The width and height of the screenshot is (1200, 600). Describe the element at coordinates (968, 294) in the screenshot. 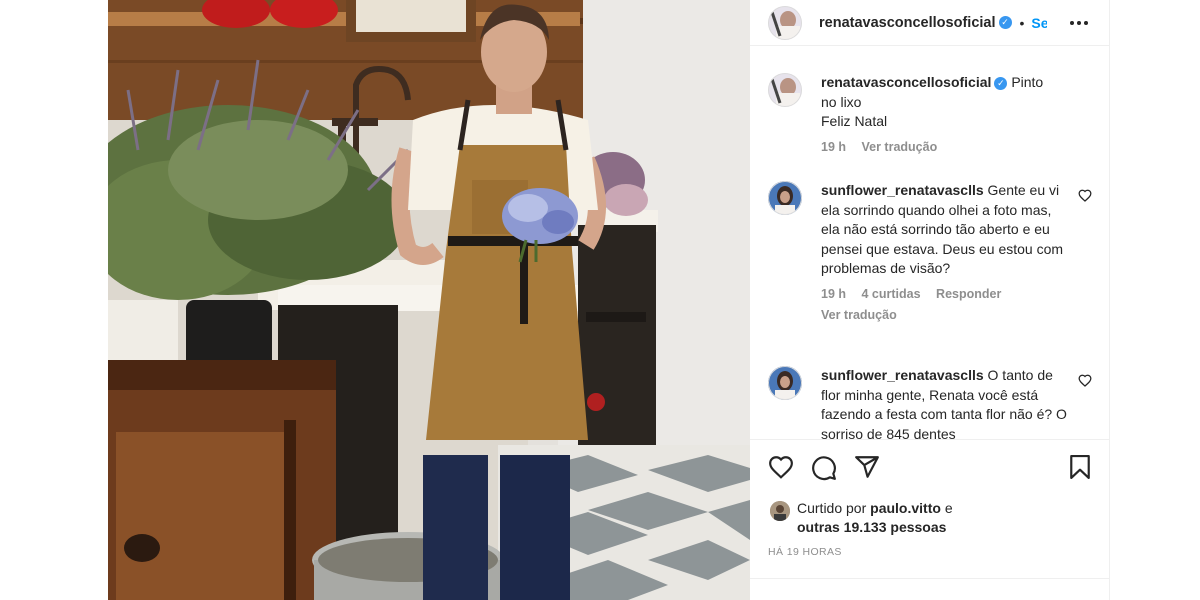

I see `reply-button: Responder` at that location.